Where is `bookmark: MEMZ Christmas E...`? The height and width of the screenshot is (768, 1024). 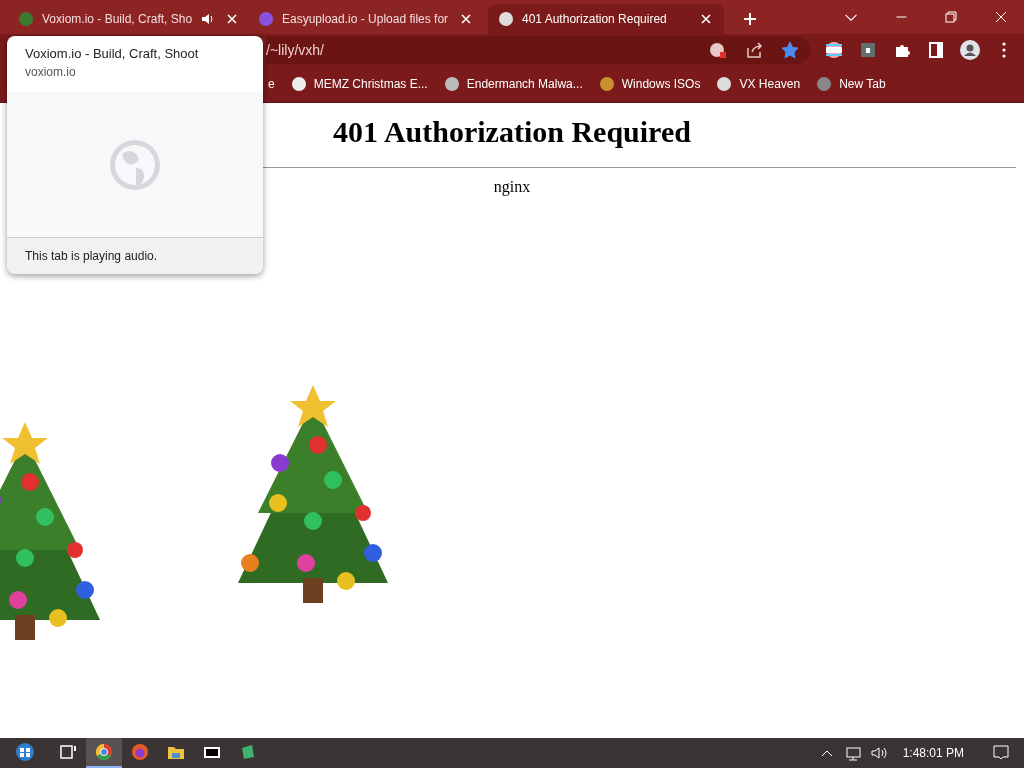 bookmark: MEMZ Christmas E... is located at coordinates (359, 84).